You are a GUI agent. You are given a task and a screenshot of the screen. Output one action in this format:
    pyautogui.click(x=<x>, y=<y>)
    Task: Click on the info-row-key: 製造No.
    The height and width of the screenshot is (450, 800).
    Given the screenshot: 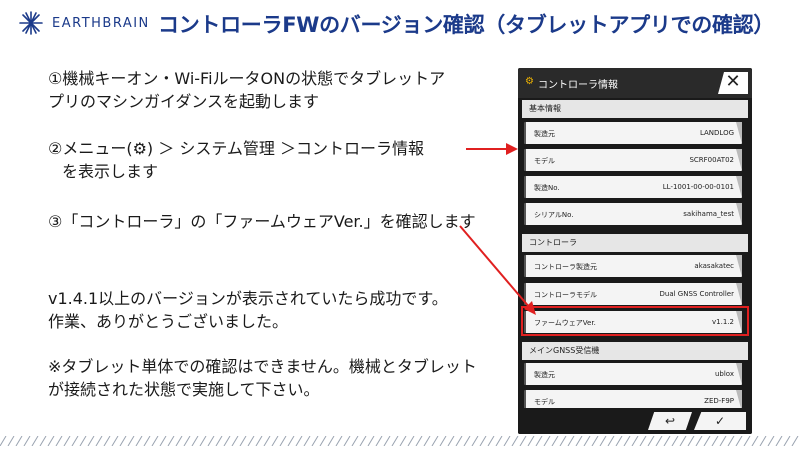 What is the action you would take?
    pyautogui.click(x=547, y=188)
    